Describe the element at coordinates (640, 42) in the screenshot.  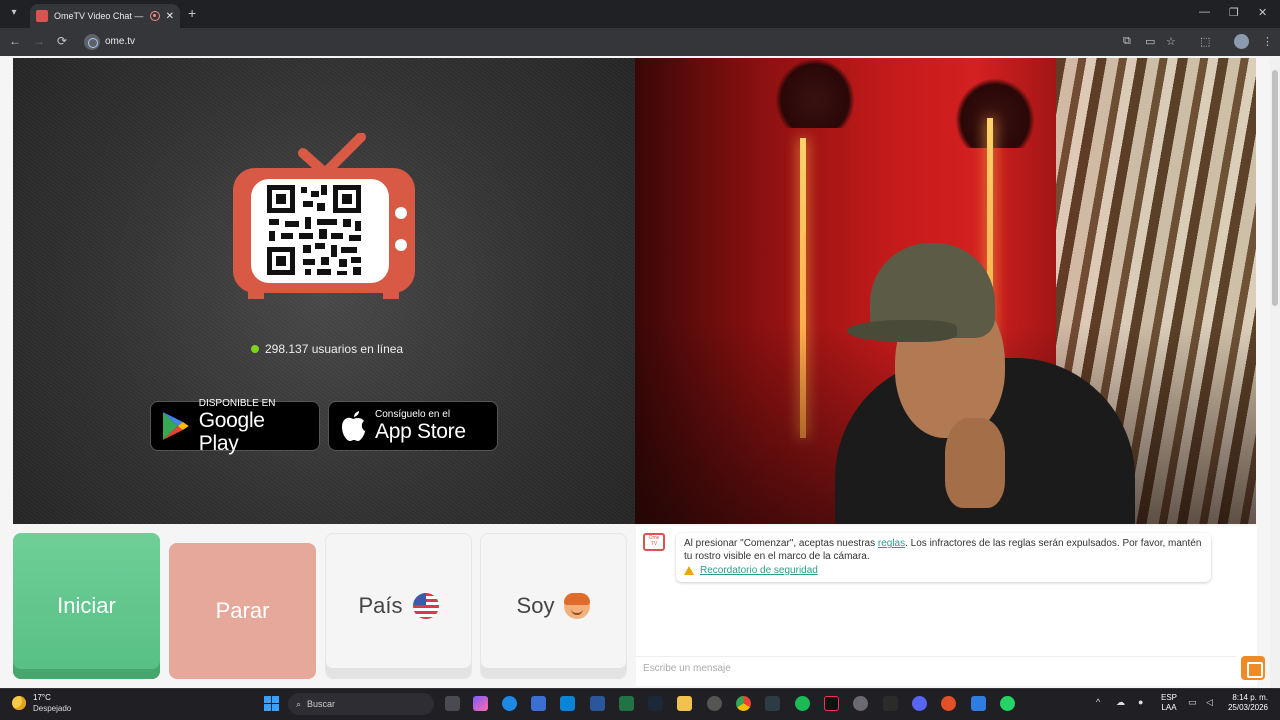
I see `browser-toolbar: ← → ⟳` at that location.